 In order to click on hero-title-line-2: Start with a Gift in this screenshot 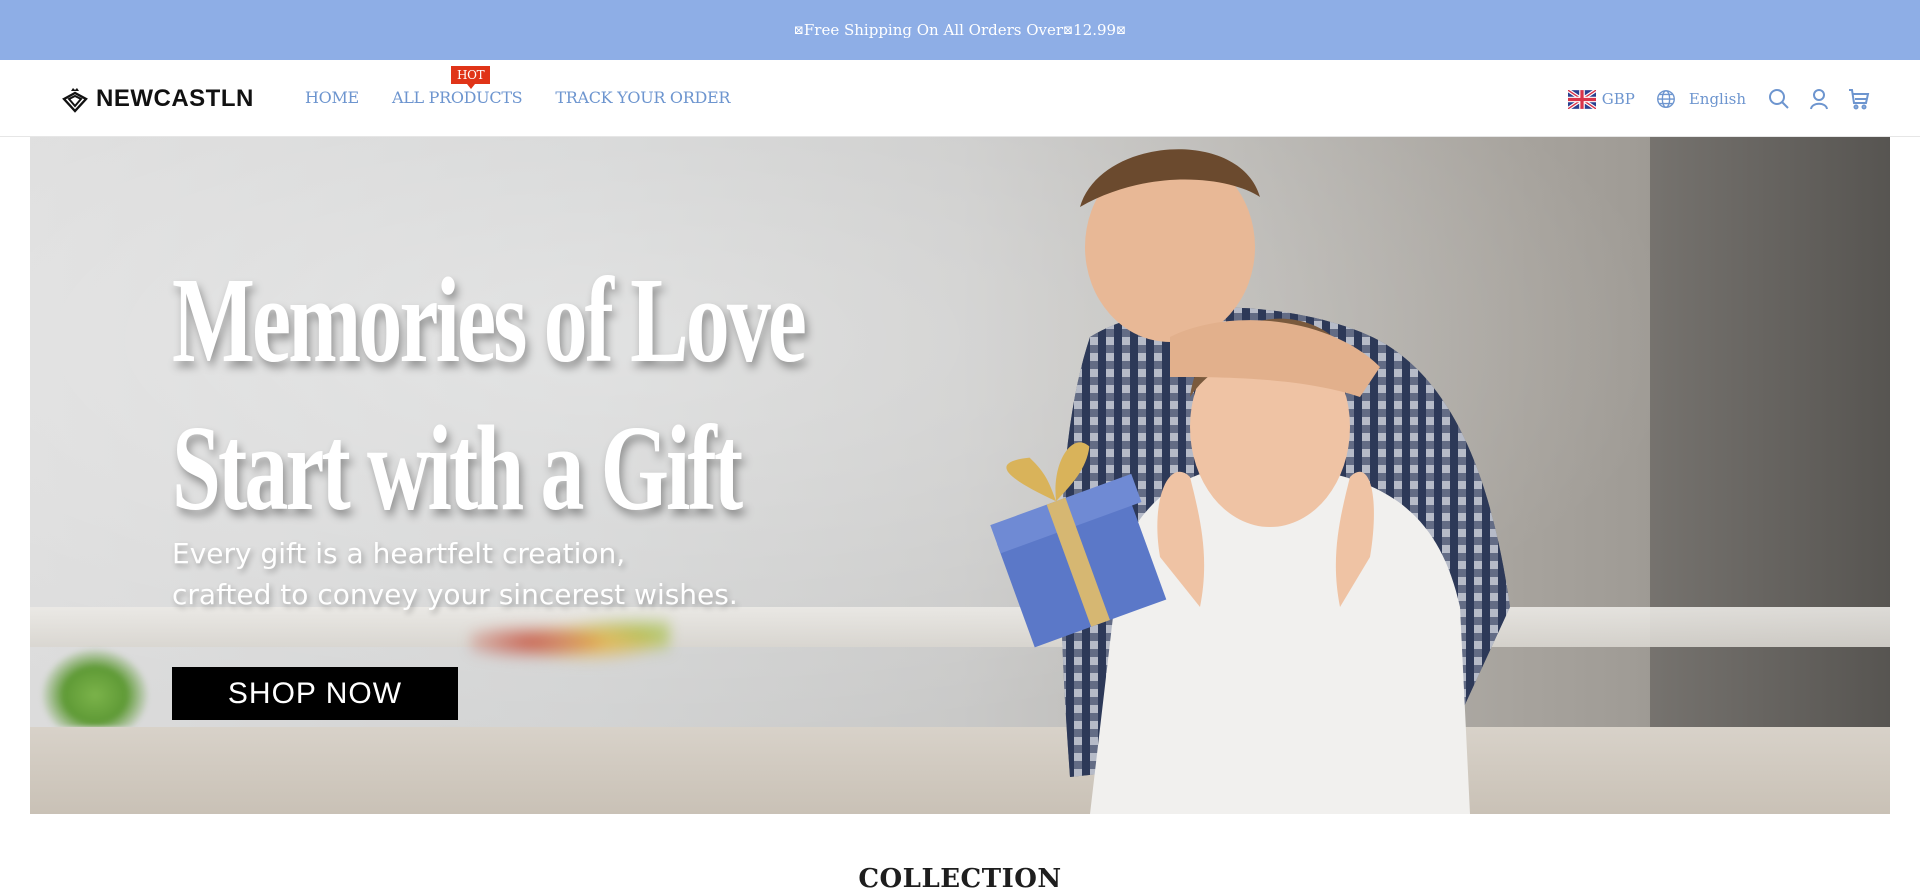, I will do `click(457, 468)`.